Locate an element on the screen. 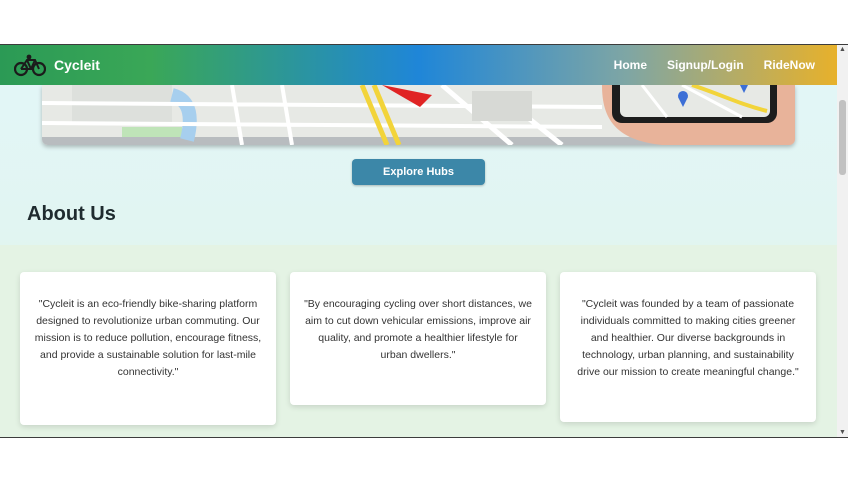  vertical-scrollbar: ▲ ▼ is located at coordinates (842, 241).